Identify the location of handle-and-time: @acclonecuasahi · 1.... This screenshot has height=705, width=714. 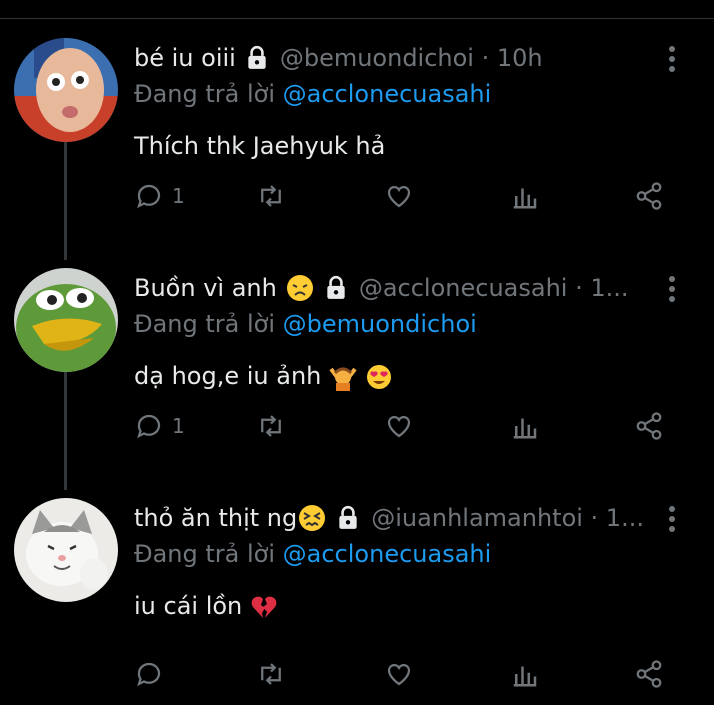
(494, 288).